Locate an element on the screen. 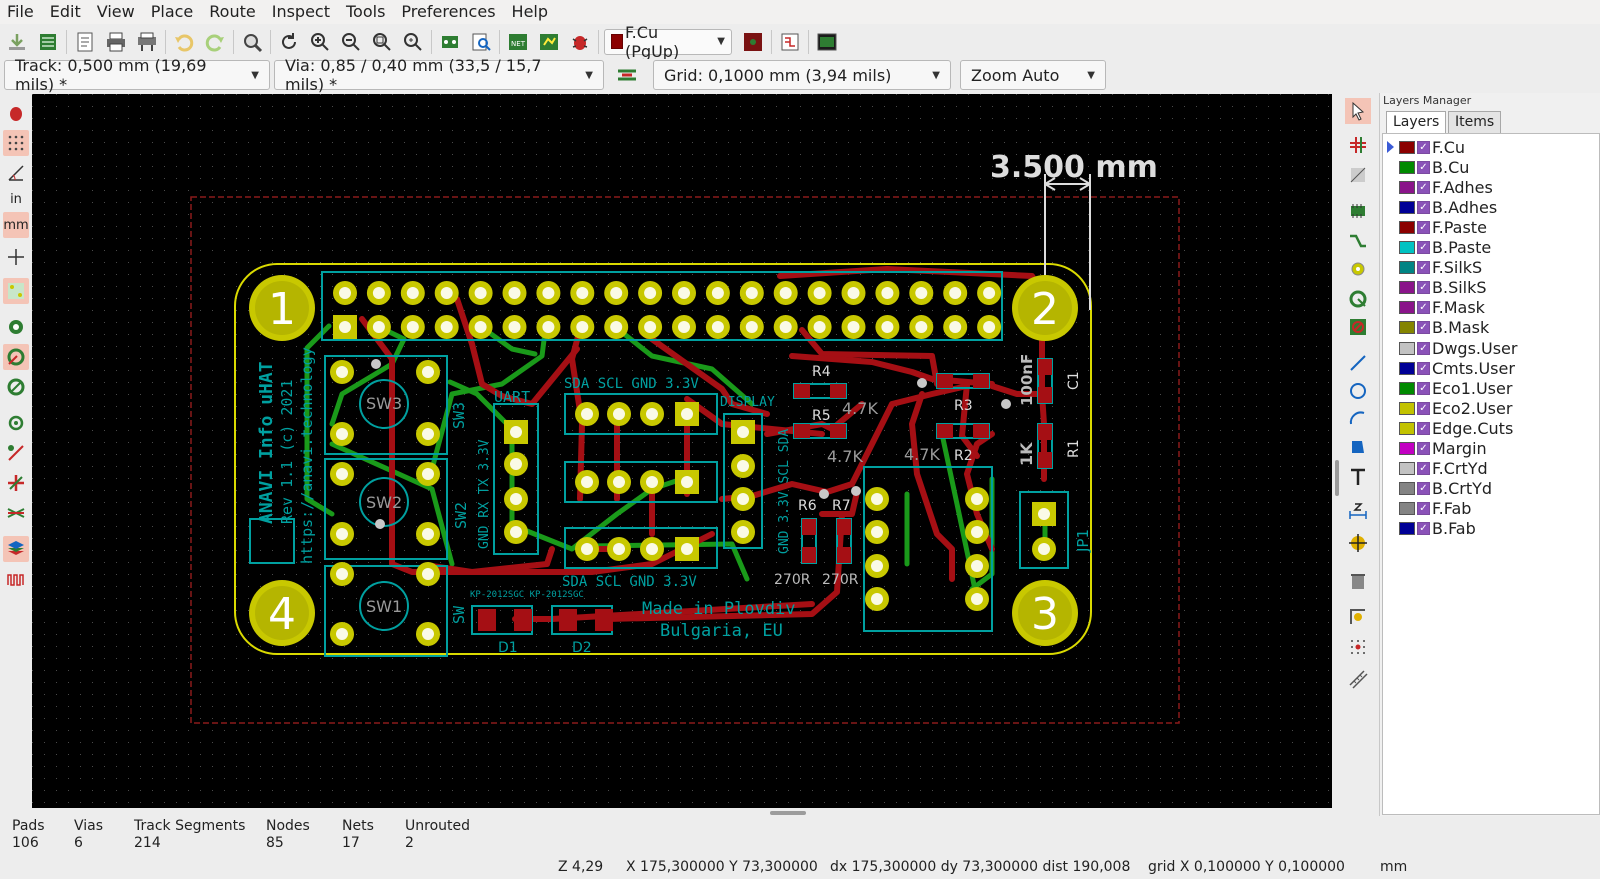  scripting-console-button is located at coordinates (827, 42).